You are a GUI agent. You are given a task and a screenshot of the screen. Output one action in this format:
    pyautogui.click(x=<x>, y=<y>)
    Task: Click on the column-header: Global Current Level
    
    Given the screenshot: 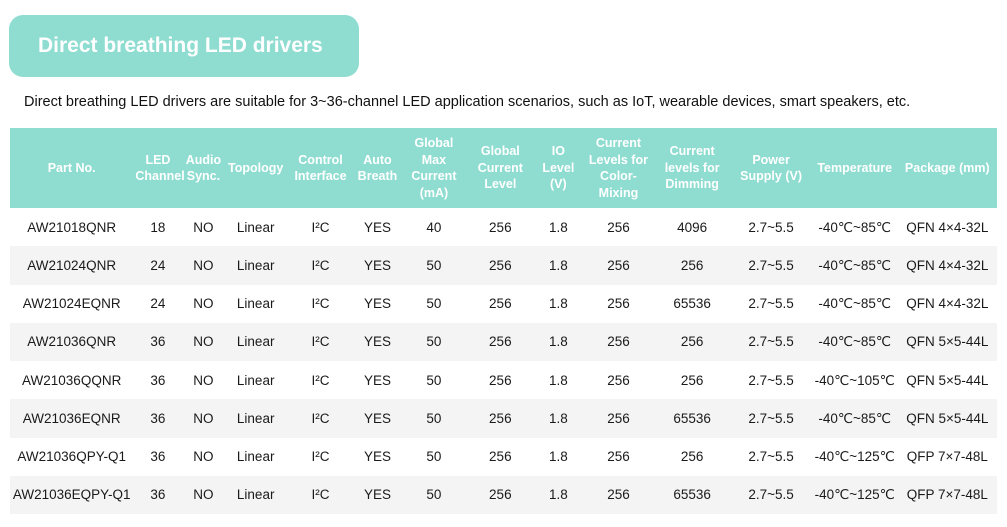 What is the action you would take?
    pyautogui.click(x=500, y=168)
    